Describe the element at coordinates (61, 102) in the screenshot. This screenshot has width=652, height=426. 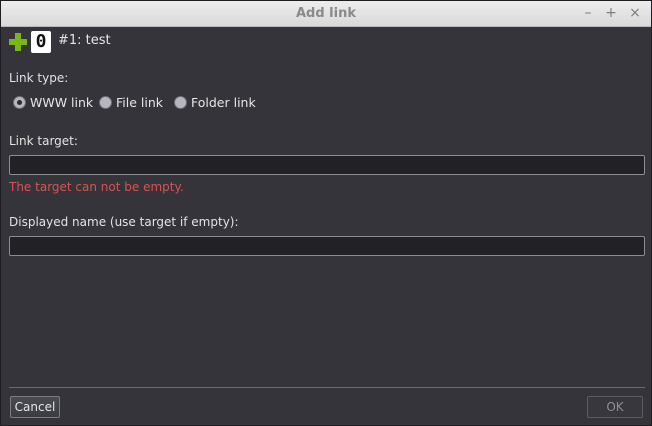
I see `radio-www-link-label: WWW link` at that location.